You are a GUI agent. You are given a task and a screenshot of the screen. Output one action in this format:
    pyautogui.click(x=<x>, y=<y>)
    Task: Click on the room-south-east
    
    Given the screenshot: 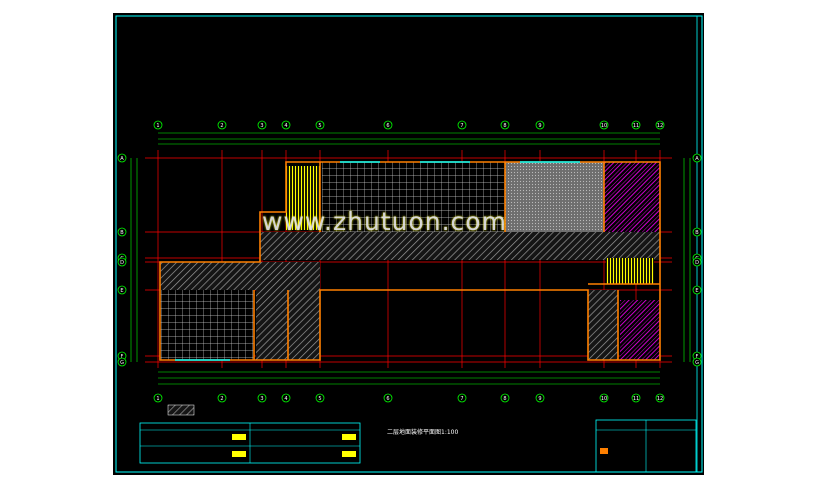 What is the action you would take?
    pyautogui.click(x=640, y=330)
    